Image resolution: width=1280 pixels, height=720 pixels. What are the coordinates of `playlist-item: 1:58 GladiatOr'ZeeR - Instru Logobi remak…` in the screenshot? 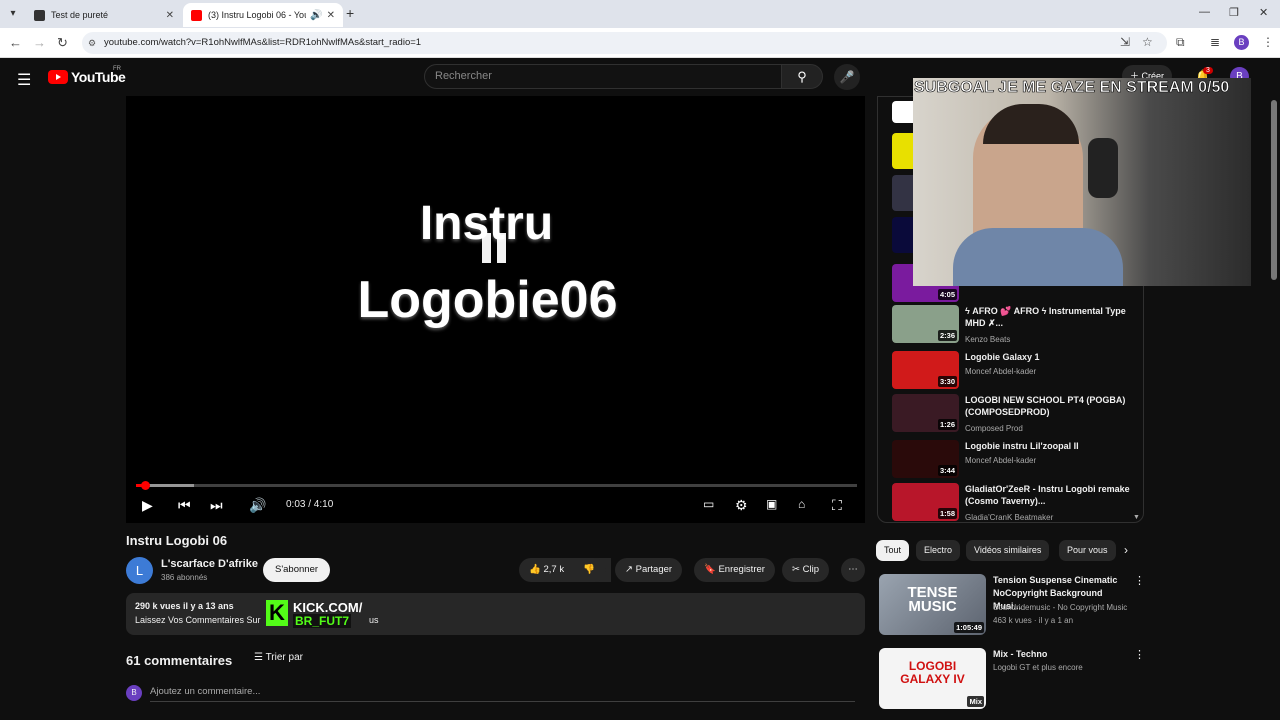 It's located at (1017, 502).